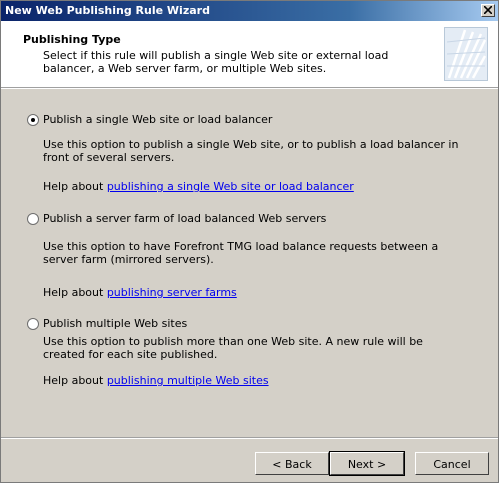  I want to click on window-title: New Web Publishing Rule Wizard, so click(107, 10).